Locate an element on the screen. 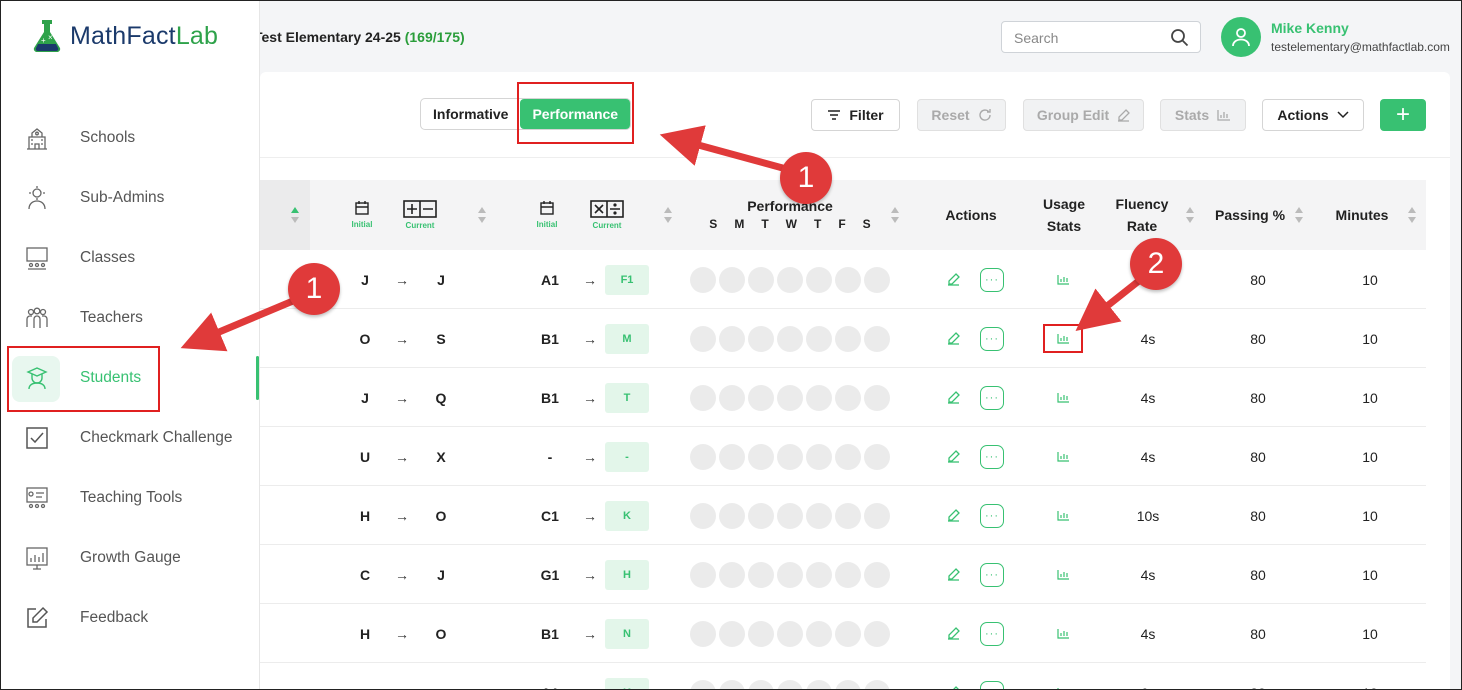  table-row: U → X - → - ··· 4s 80 10 is located at coordinates (843, 456).